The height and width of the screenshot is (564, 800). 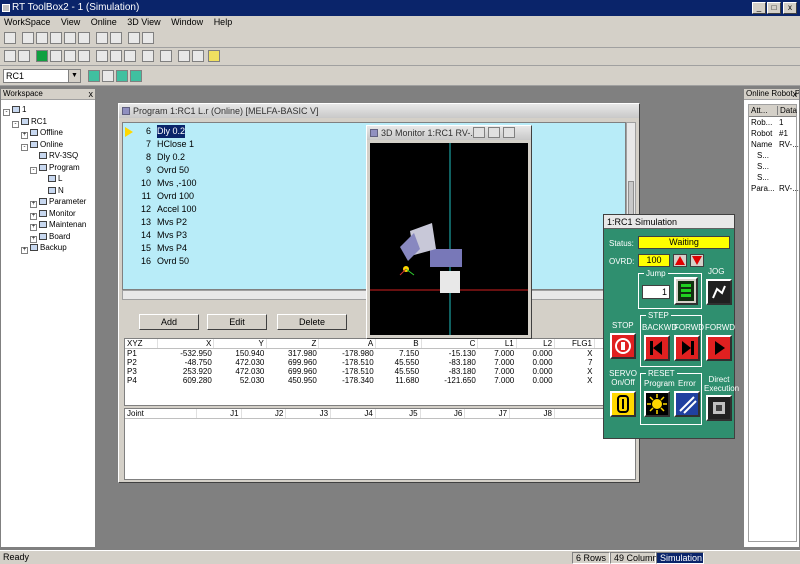 I want to click on tree-item: + Offline, so click(x=49, y=133).